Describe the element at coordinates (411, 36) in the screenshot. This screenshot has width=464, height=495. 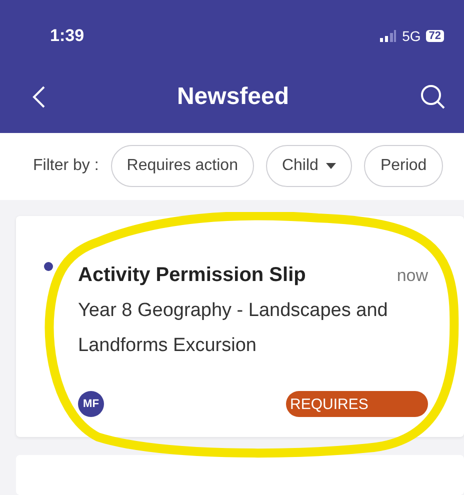
I see `network-label: 5G` at that location.